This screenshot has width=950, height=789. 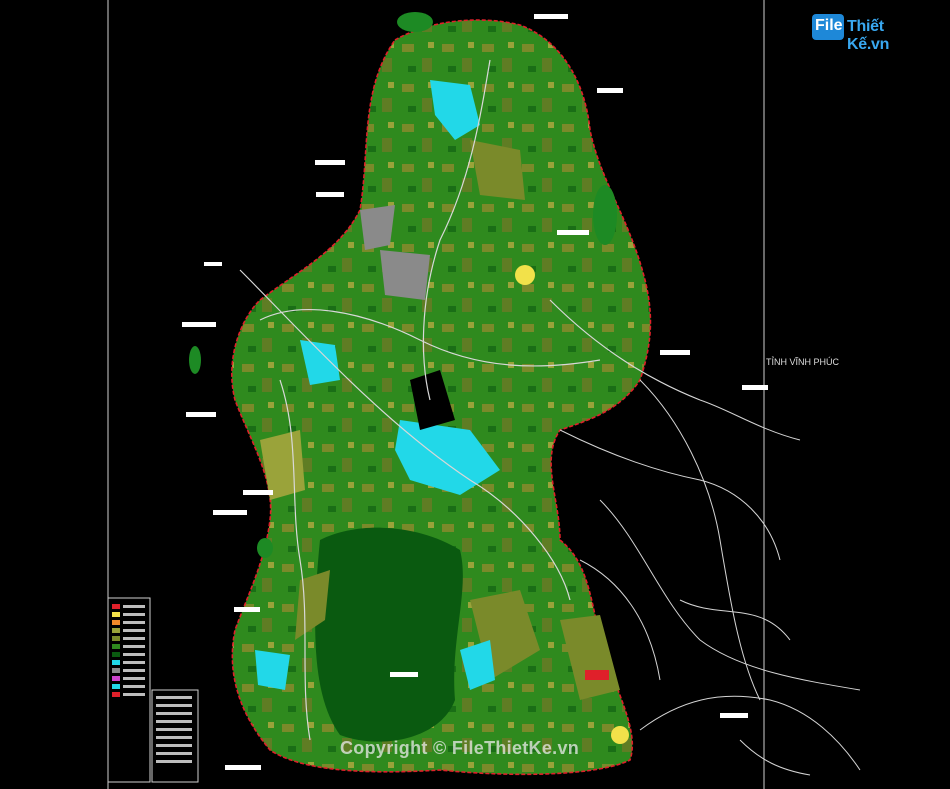 I want to click on industrial-zone, so click(x=597, y=675).